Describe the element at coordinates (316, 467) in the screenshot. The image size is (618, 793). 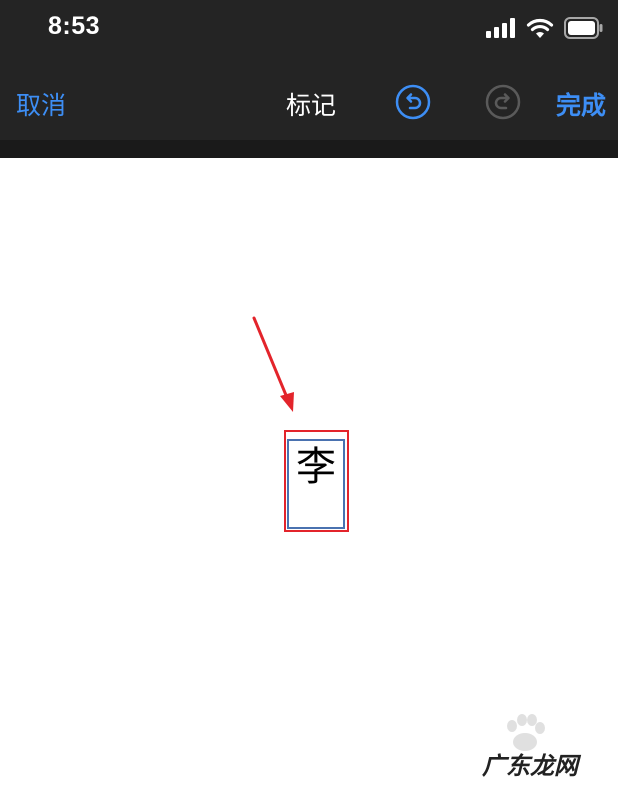
I see `annotation-text: 李` at that location.